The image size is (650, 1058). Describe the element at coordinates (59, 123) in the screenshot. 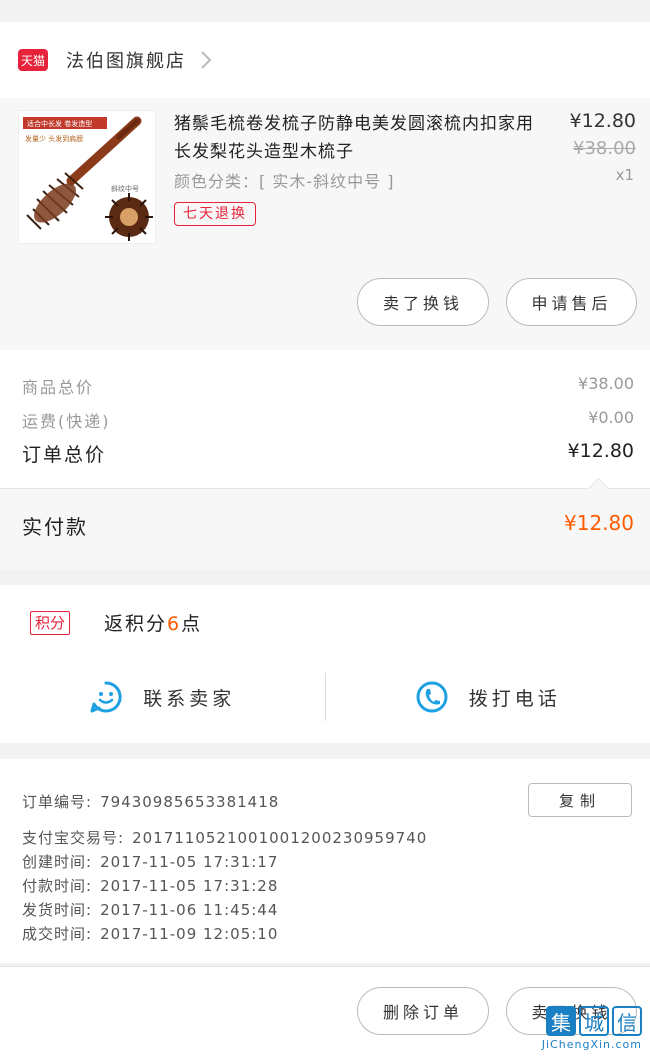

I see `product-image-banner: 适合中长发 卷发造型` at that location.